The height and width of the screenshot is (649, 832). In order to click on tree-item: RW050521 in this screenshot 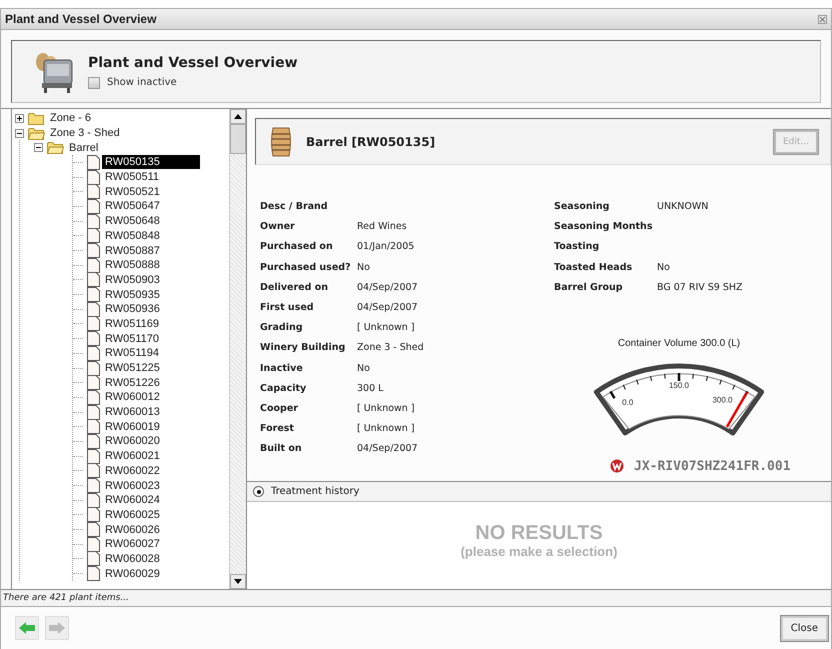, I will do `click(132, 191)`.